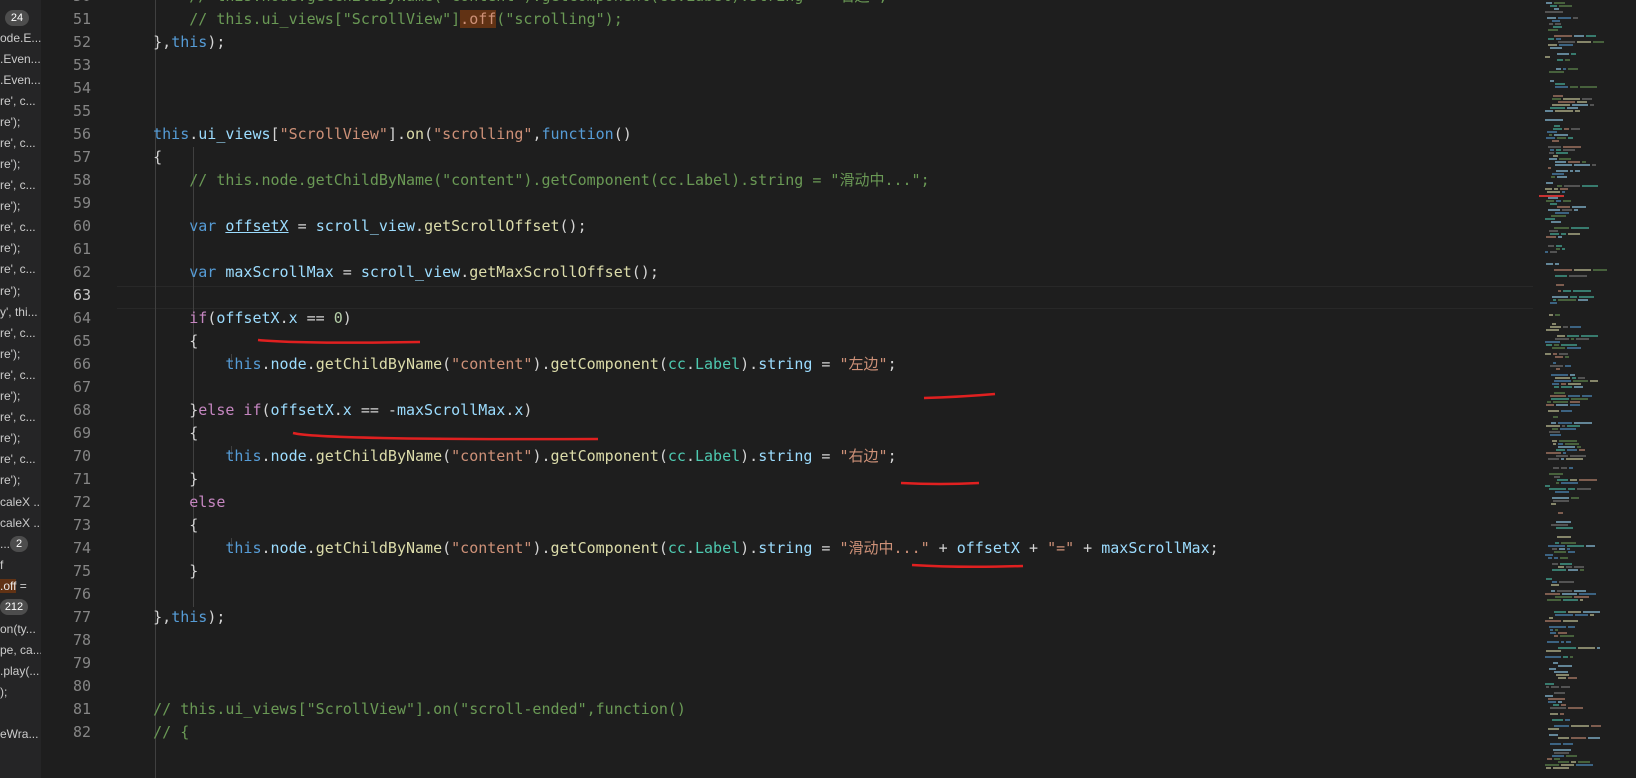 Image resolution: width=1636 pixels, height=778 pixels. What do you see at coordinates (324, 410) in the screenshot?
I see `code-line: }else if(offsetX.x == -maxScrollMax.x)` at bounding box center [324, 410].